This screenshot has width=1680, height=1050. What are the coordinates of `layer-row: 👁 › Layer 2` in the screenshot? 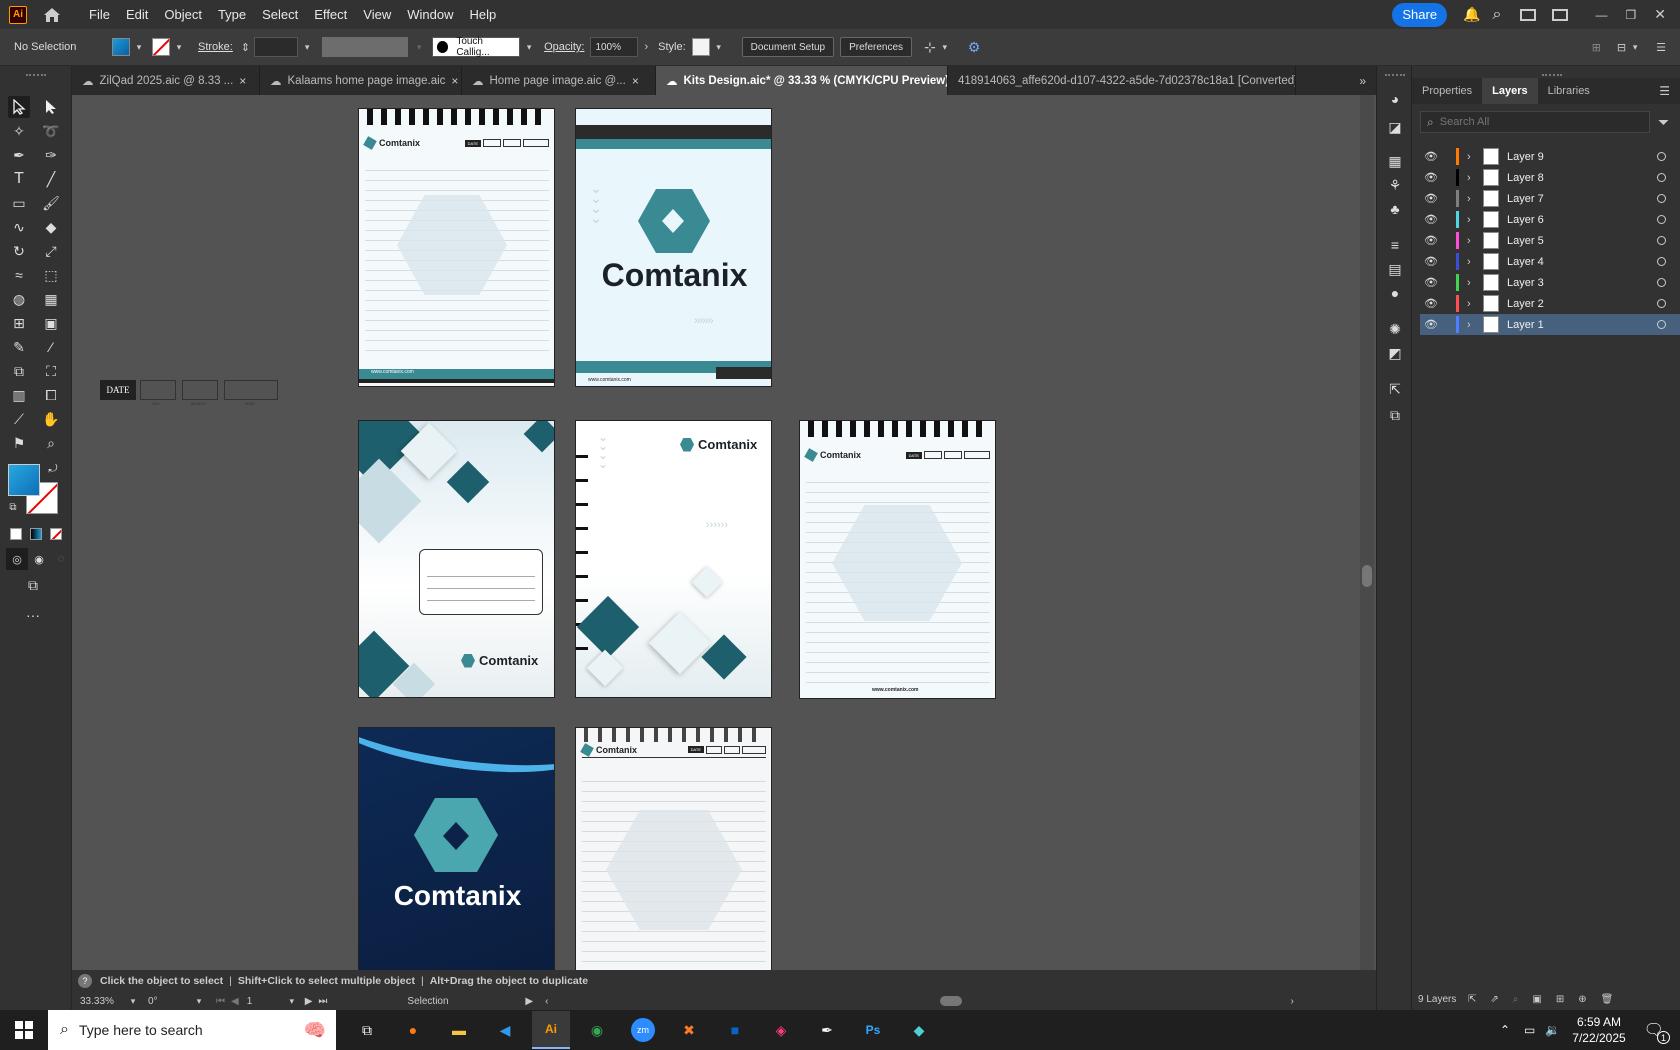 It's located at (1550, 303).